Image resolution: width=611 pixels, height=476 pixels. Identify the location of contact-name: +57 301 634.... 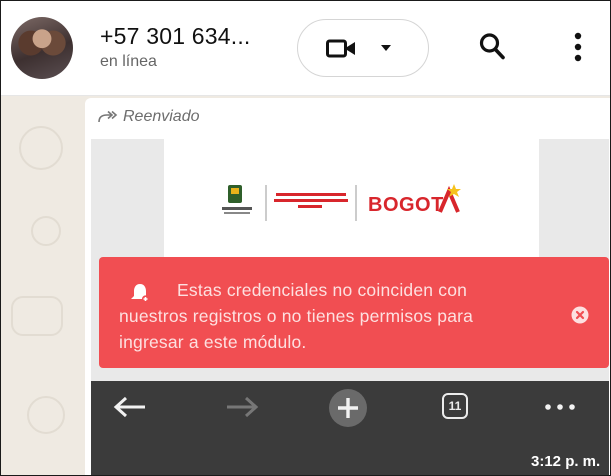
(175, 36).